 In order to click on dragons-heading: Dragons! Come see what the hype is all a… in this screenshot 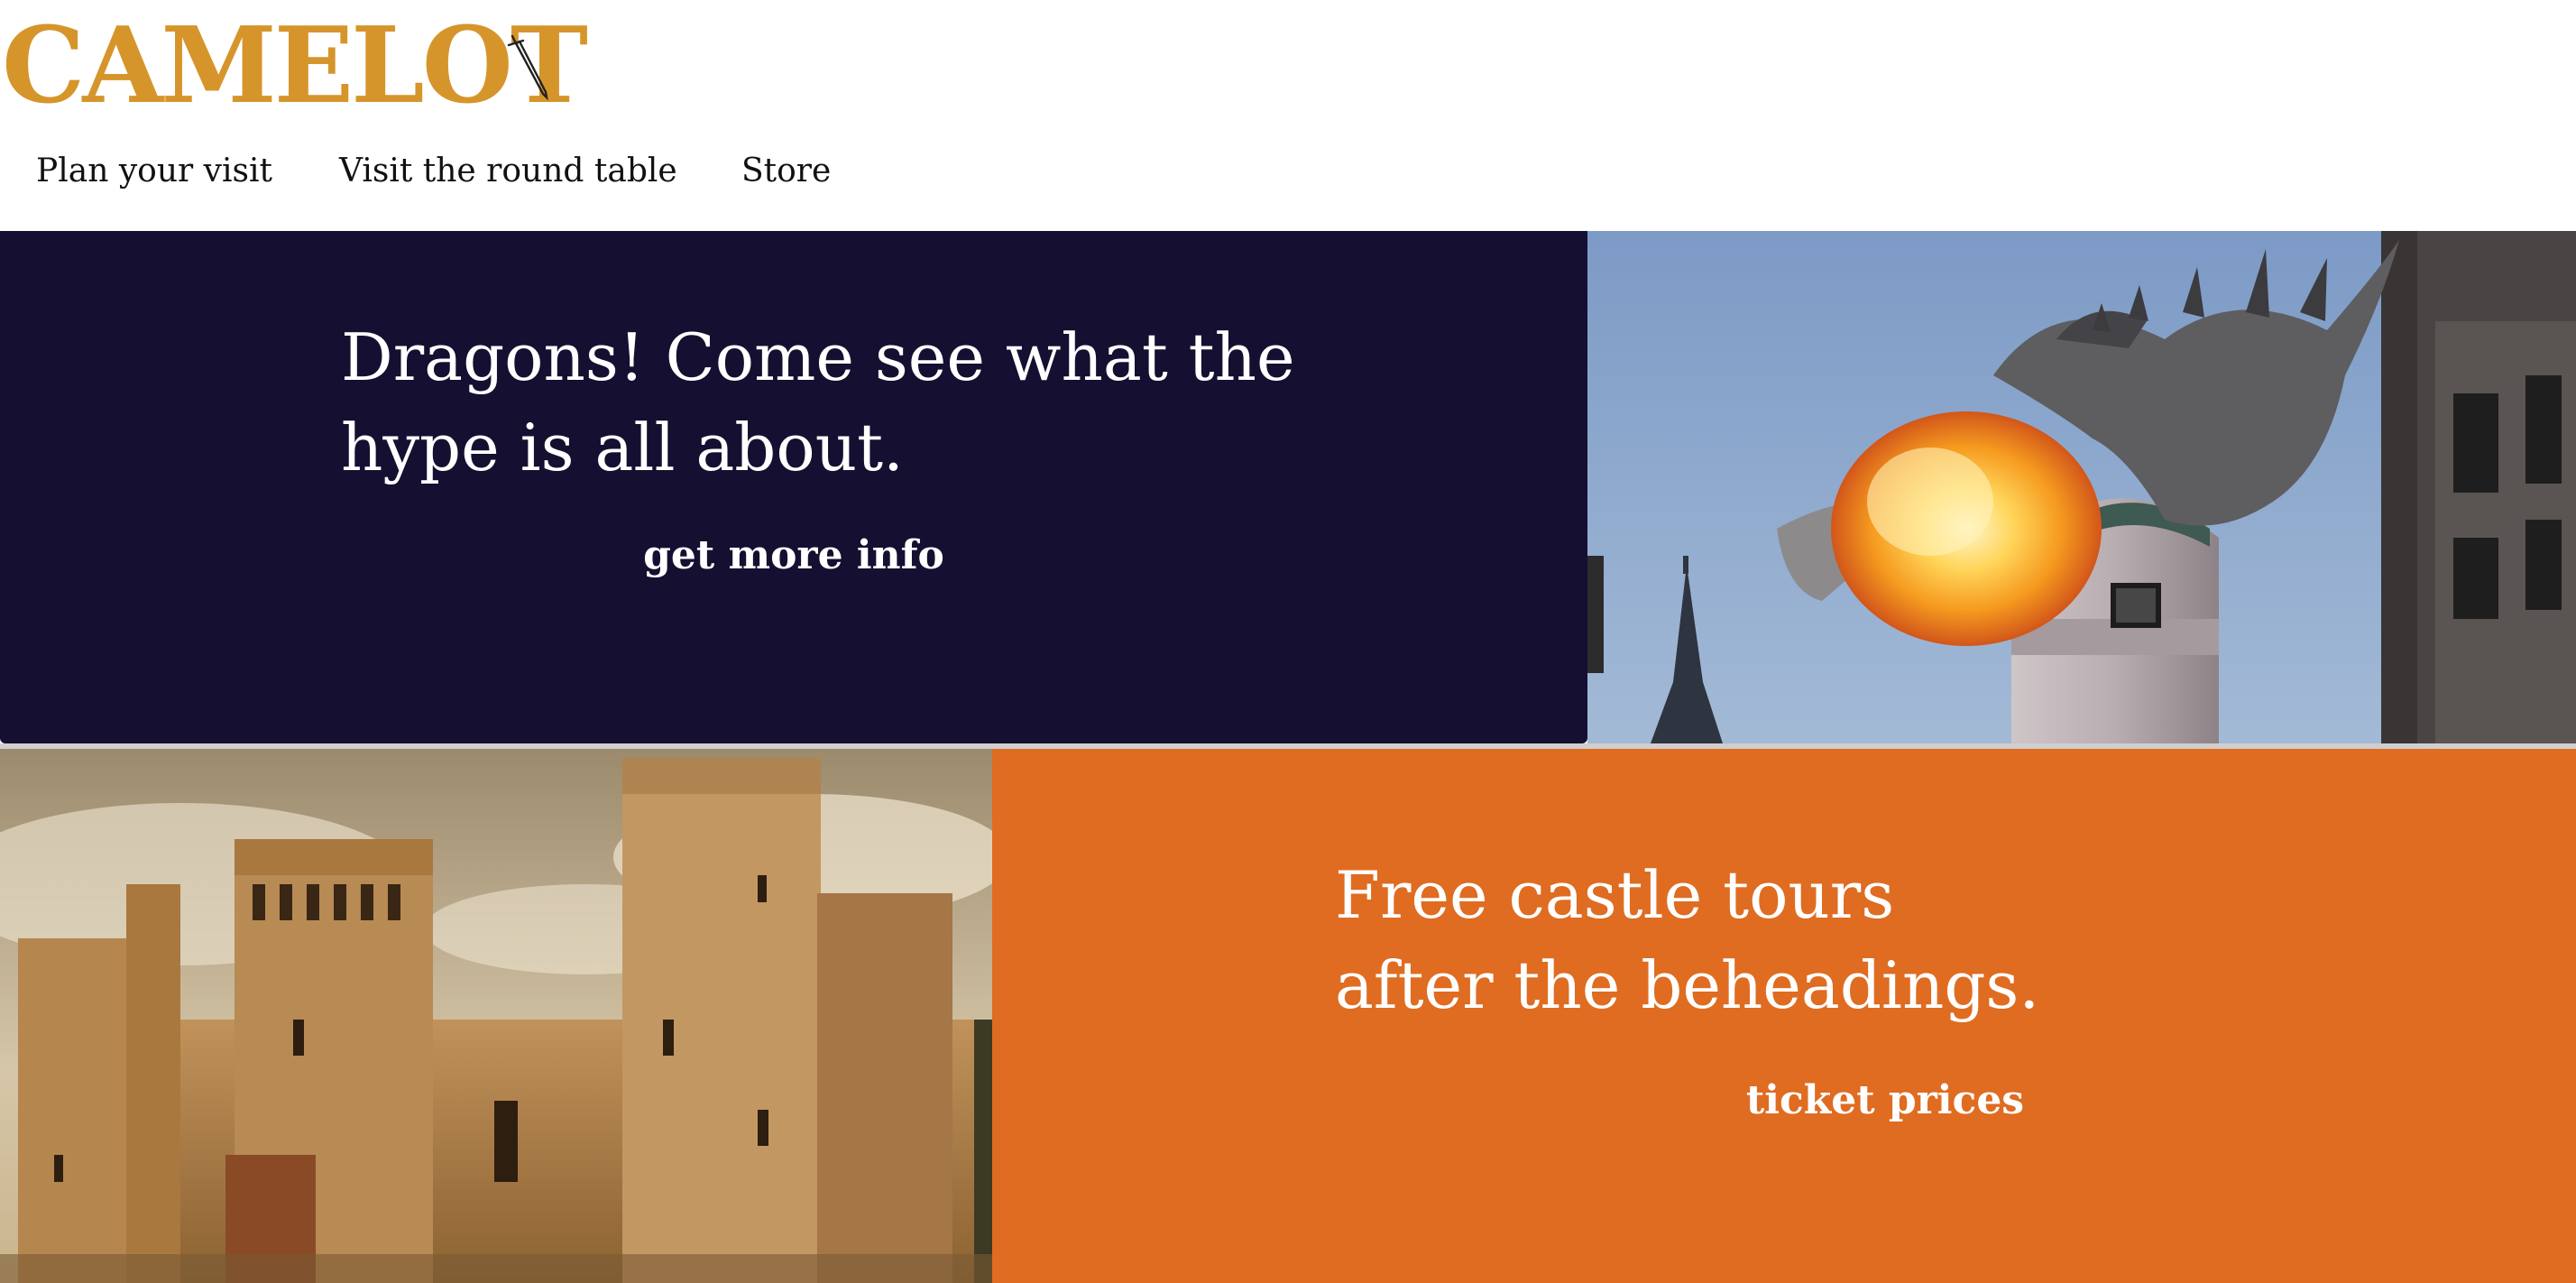, I will do `click(837, 403)`.